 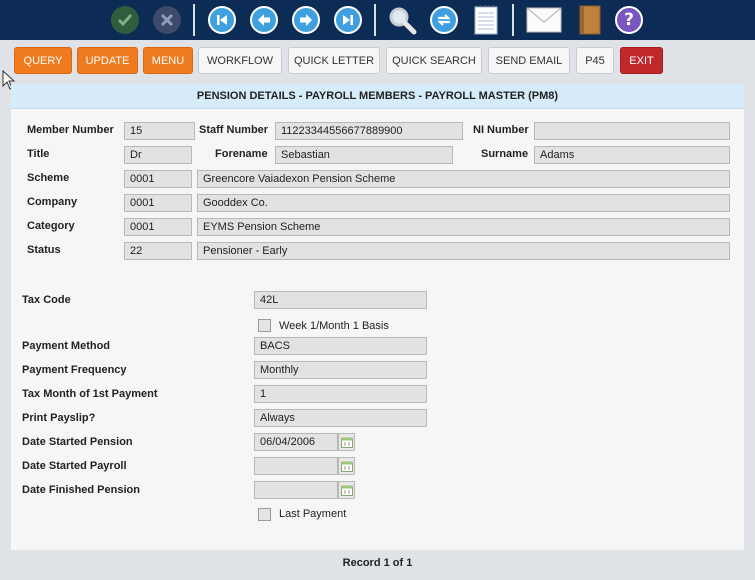 I want to click on tax-code-field: 42L, so click(x=340, y=300).